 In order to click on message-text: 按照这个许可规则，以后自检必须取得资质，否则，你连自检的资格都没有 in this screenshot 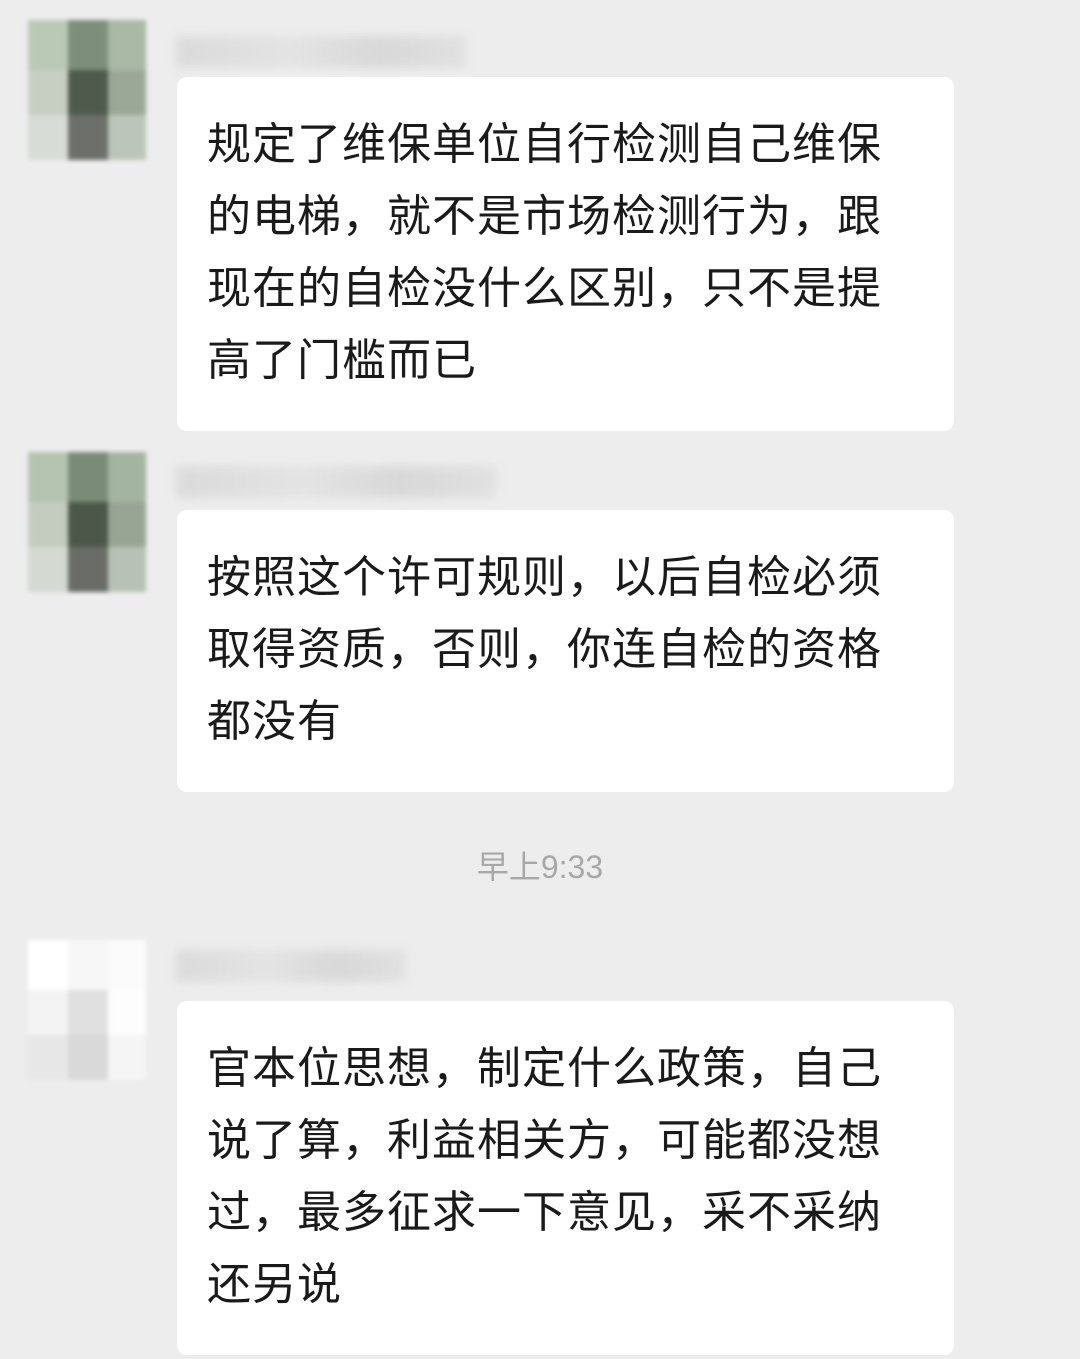, I will do `click(544, 649)`.